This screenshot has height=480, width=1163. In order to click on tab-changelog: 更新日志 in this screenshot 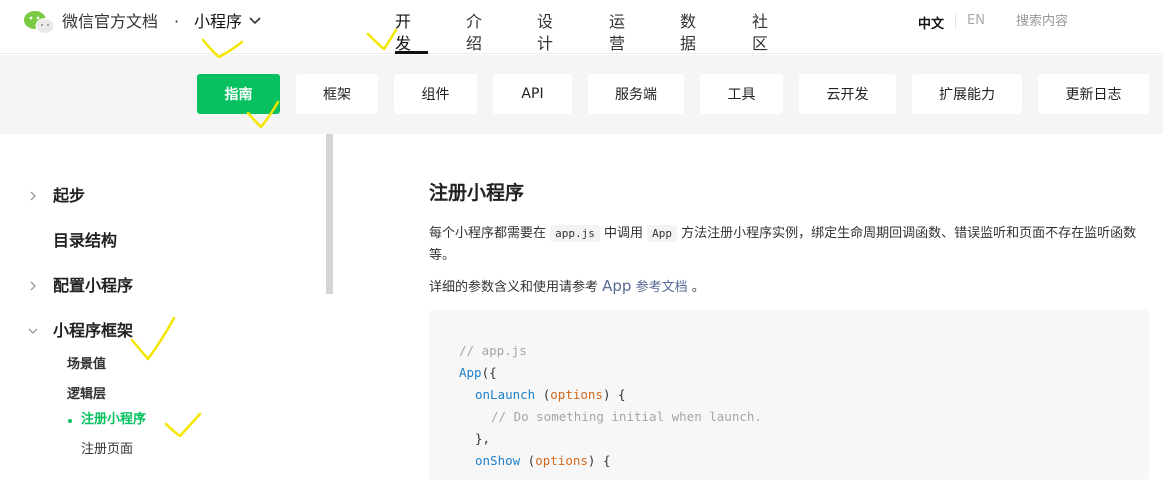, I will do `click(1093, 94)`.